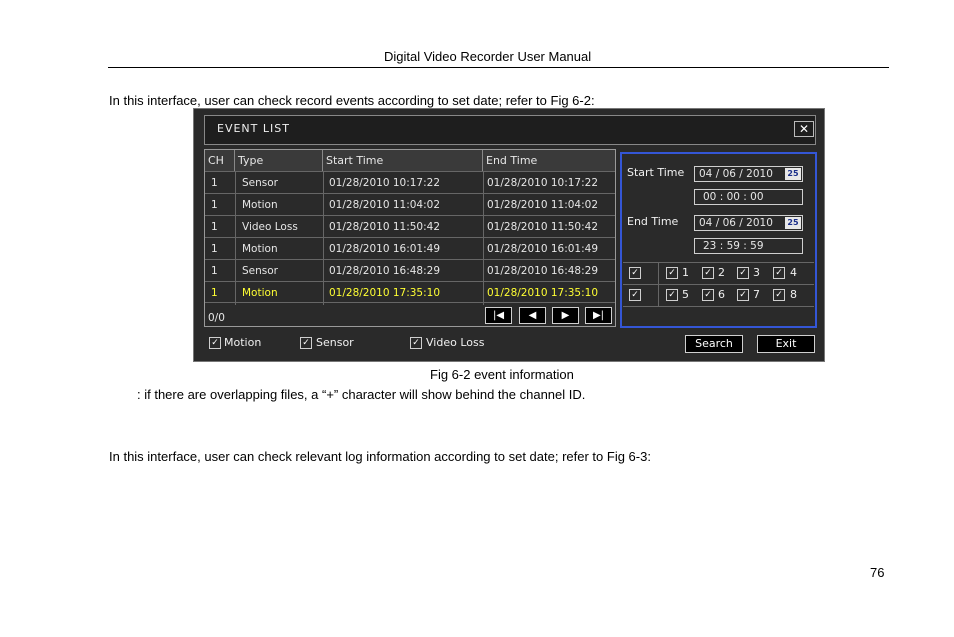 Image resolution: width=954 pixels, height=637 pixels. Describe the element at coordinates (502, 374) in the screenshot. I see `figure-caption: Fig 6-2 event information` at that location.